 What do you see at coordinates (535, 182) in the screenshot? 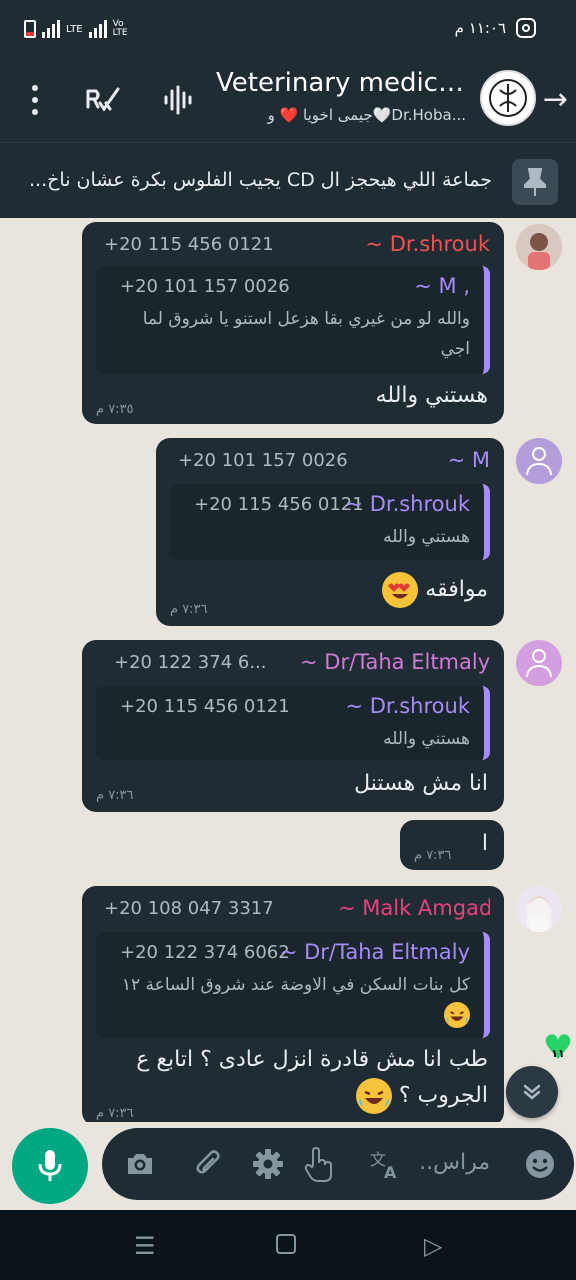
I see `pin-icon` at bounding box center [535, 182].